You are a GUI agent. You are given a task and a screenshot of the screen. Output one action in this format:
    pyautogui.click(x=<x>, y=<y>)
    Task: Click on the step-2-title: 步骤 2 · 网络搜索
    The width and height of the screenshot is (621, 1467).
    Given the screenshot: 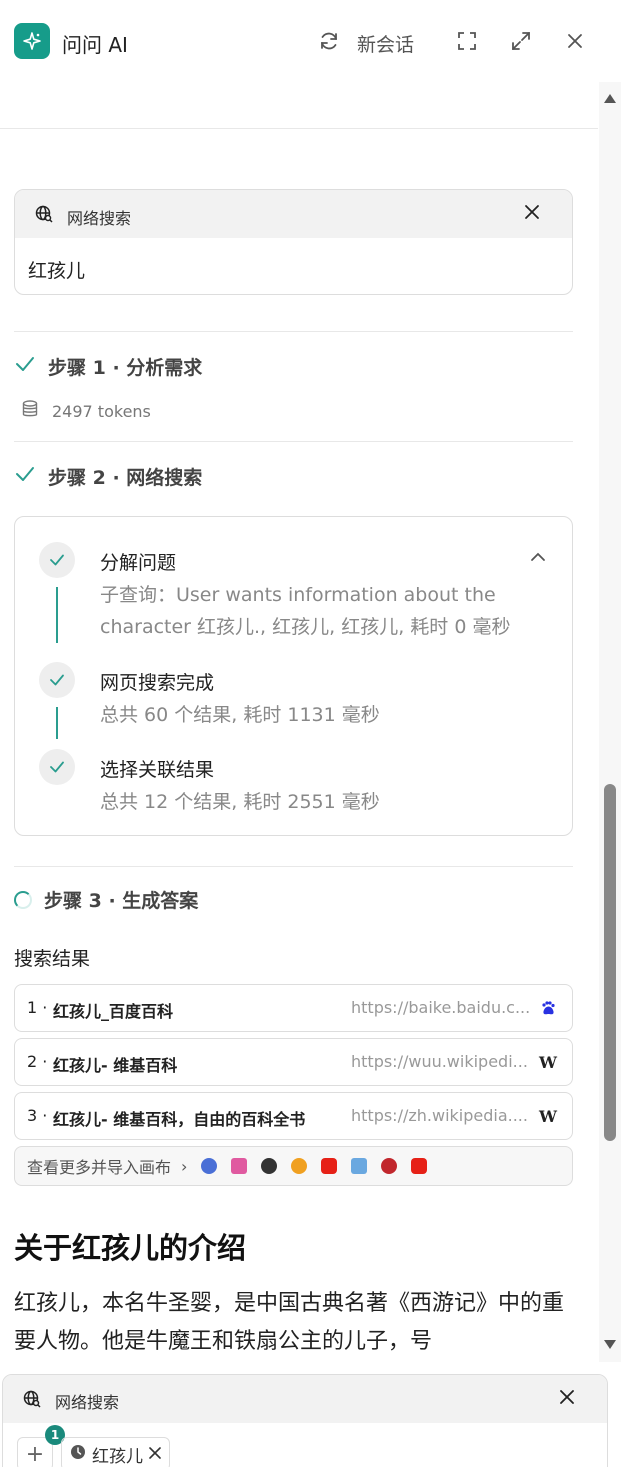 What is the action you would take?
    pyautogui.click(x=125, y=477)
    